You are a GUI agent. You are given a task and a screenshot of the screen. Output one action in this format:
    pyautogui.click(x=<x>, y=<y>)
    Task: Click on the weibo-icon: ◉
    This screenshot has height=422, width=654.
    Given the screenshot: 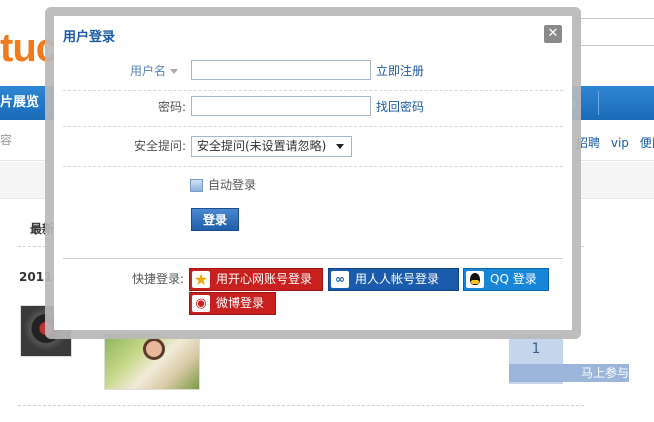 What is the action you would take?
    pyautogui.click(x=201, y=303)
    